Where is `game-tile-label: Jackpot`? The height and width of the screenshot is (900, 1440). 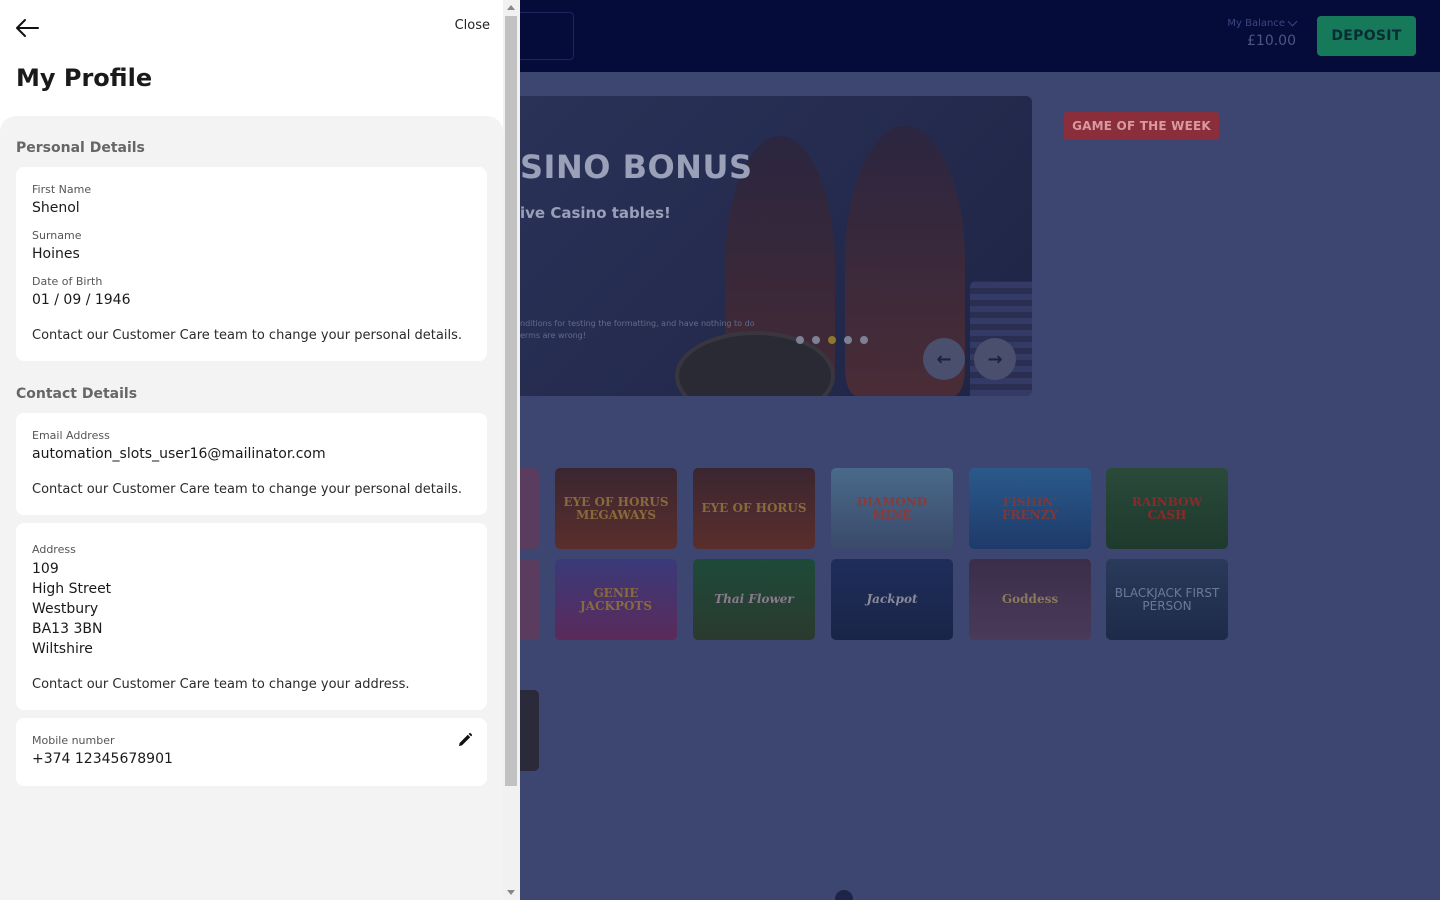
game-tile-label: Jackpot is located at coordinates (892, 599).